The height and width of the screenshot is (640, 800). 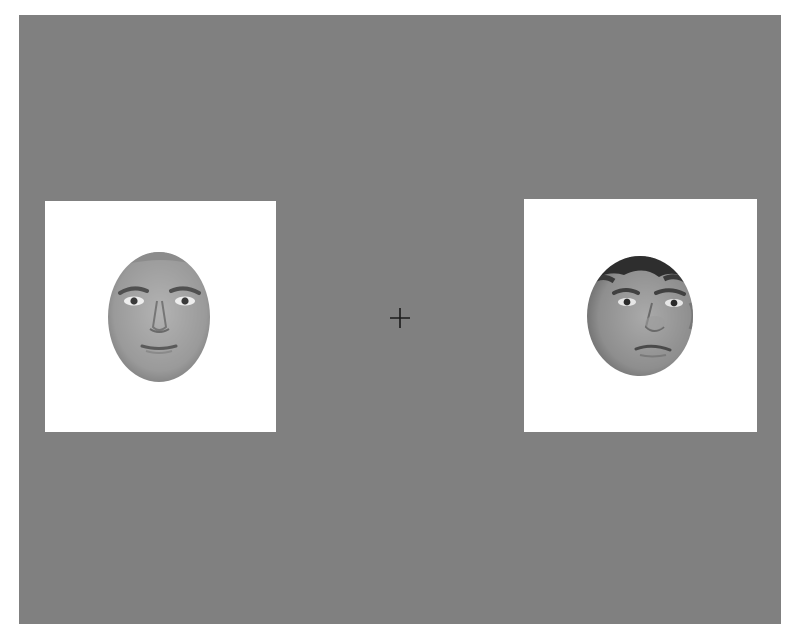 I want to click on left-face-stimulus, so click(x=160, y=316).